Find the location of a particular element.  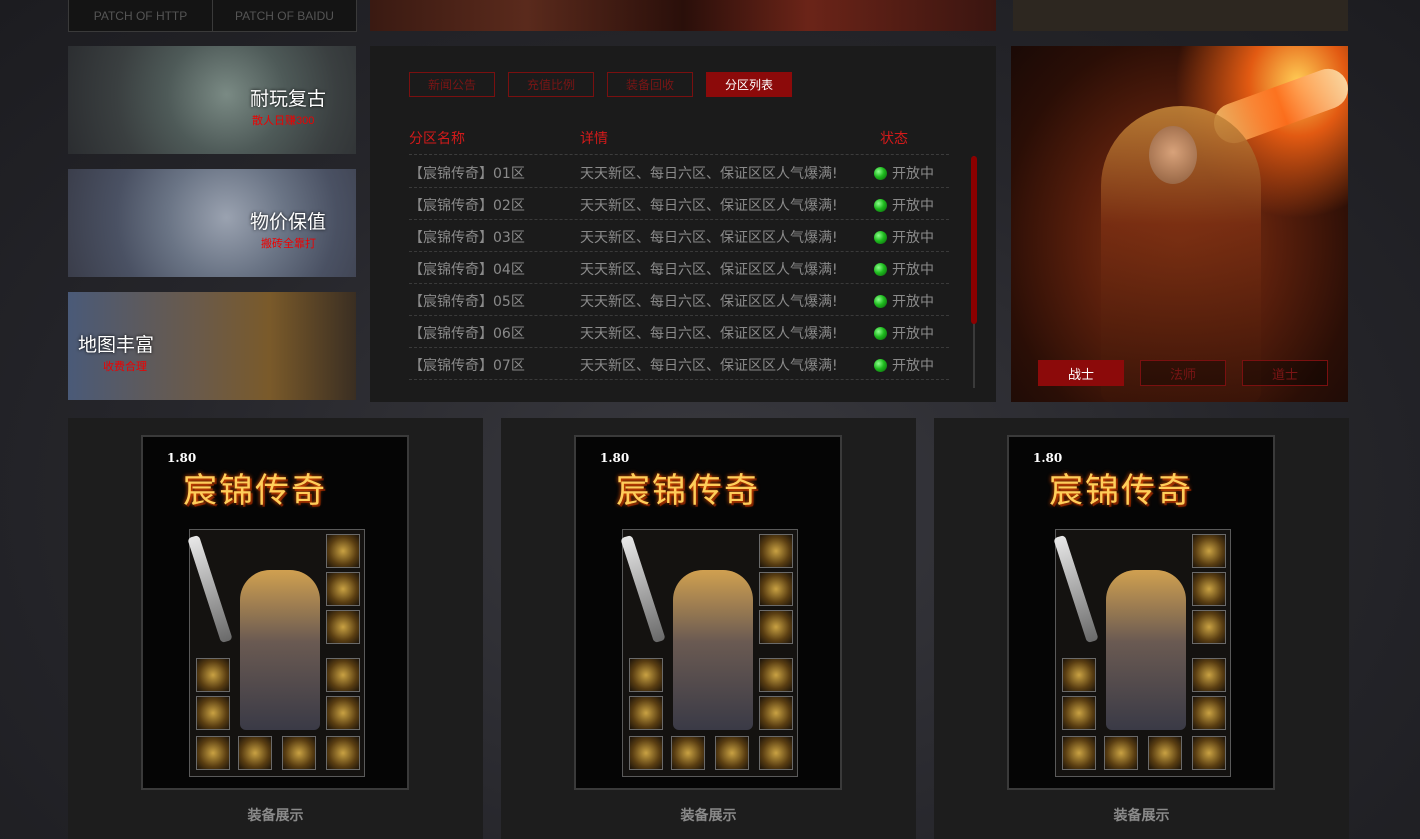

feature-subtitle: 收费合理 is located at coordinates (125, 367).